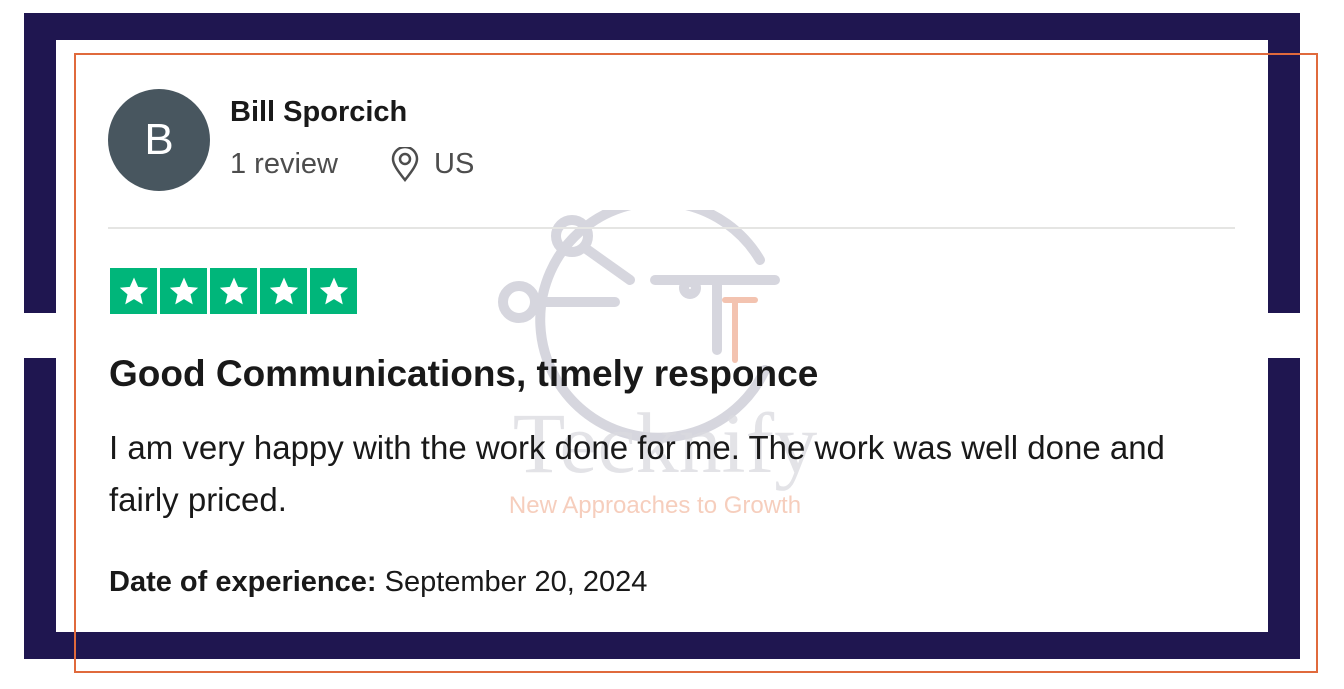 The image size is (1344, 689). What do you see at coordinates (159, 140) in the screenshot?
I see `reviewer-avatar: B` at bounding box center [159, 140].